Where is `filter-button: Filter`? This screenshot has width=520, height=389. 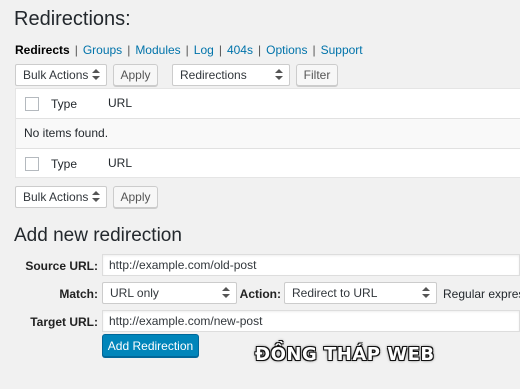 filter-button: Filter is located at coordinates (317, 75).